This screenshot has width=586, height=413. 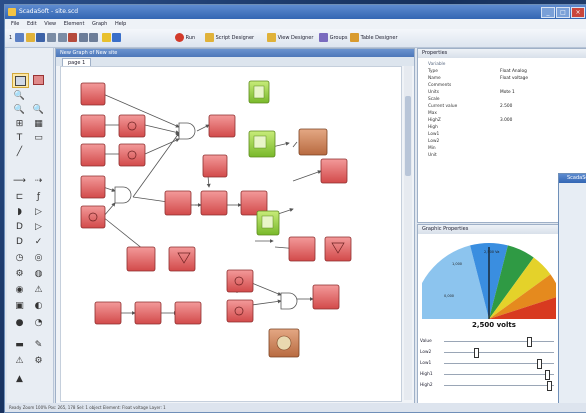 What do you see at coordinates (38, 257) in the screenshot?
I see `counter-icon: ◎` at bounding box center [38, 257].